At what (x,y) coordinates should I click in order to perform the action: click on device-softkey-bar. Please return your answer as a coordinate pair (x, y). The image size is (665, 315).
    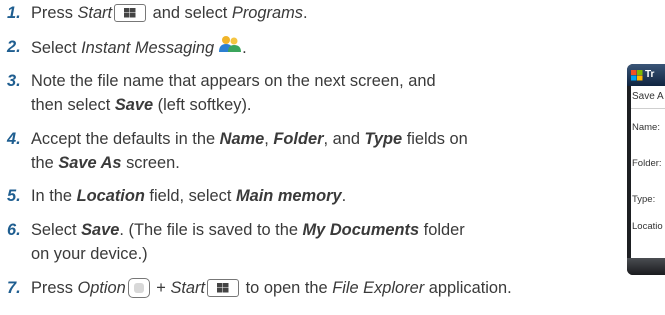
    Looking at the image, I should click on (646, 266).